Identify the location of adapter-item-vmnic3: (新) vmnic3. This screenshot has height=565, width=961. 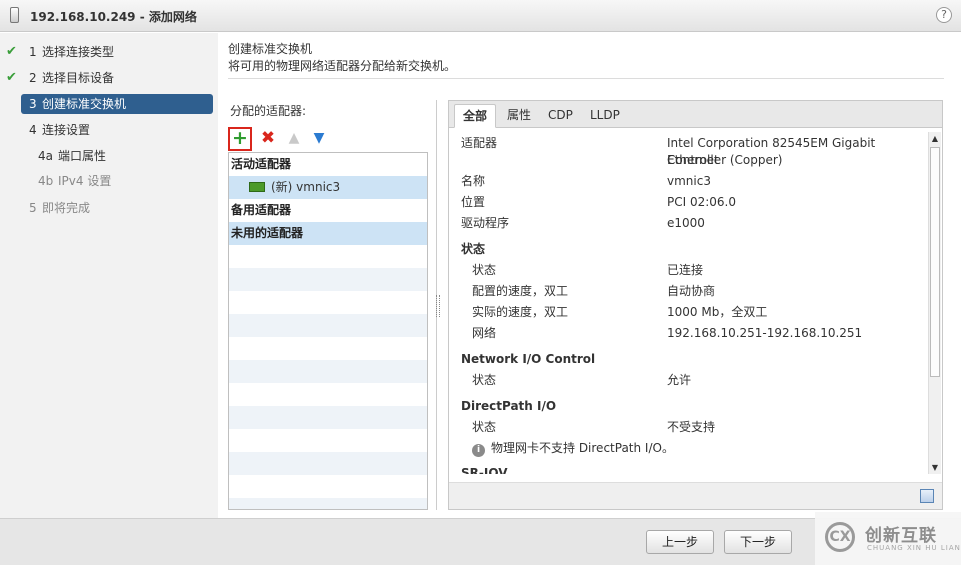
(328, 187).